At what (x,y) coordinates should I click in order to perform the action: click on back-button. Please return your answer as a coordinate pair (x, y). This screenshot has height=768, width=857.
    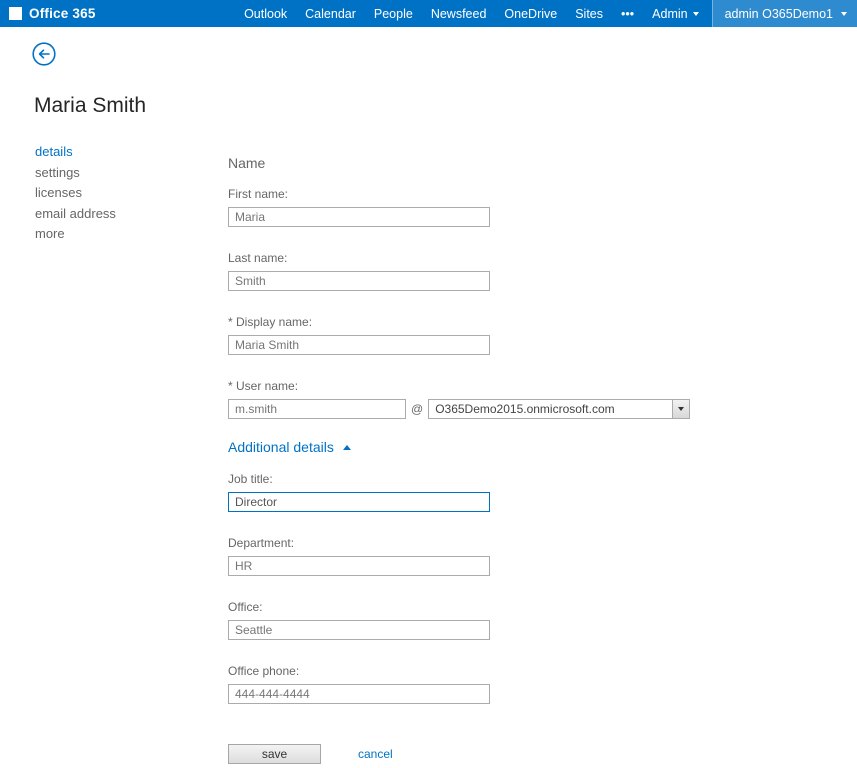
    Looking at the image, I should click on (44, 54).